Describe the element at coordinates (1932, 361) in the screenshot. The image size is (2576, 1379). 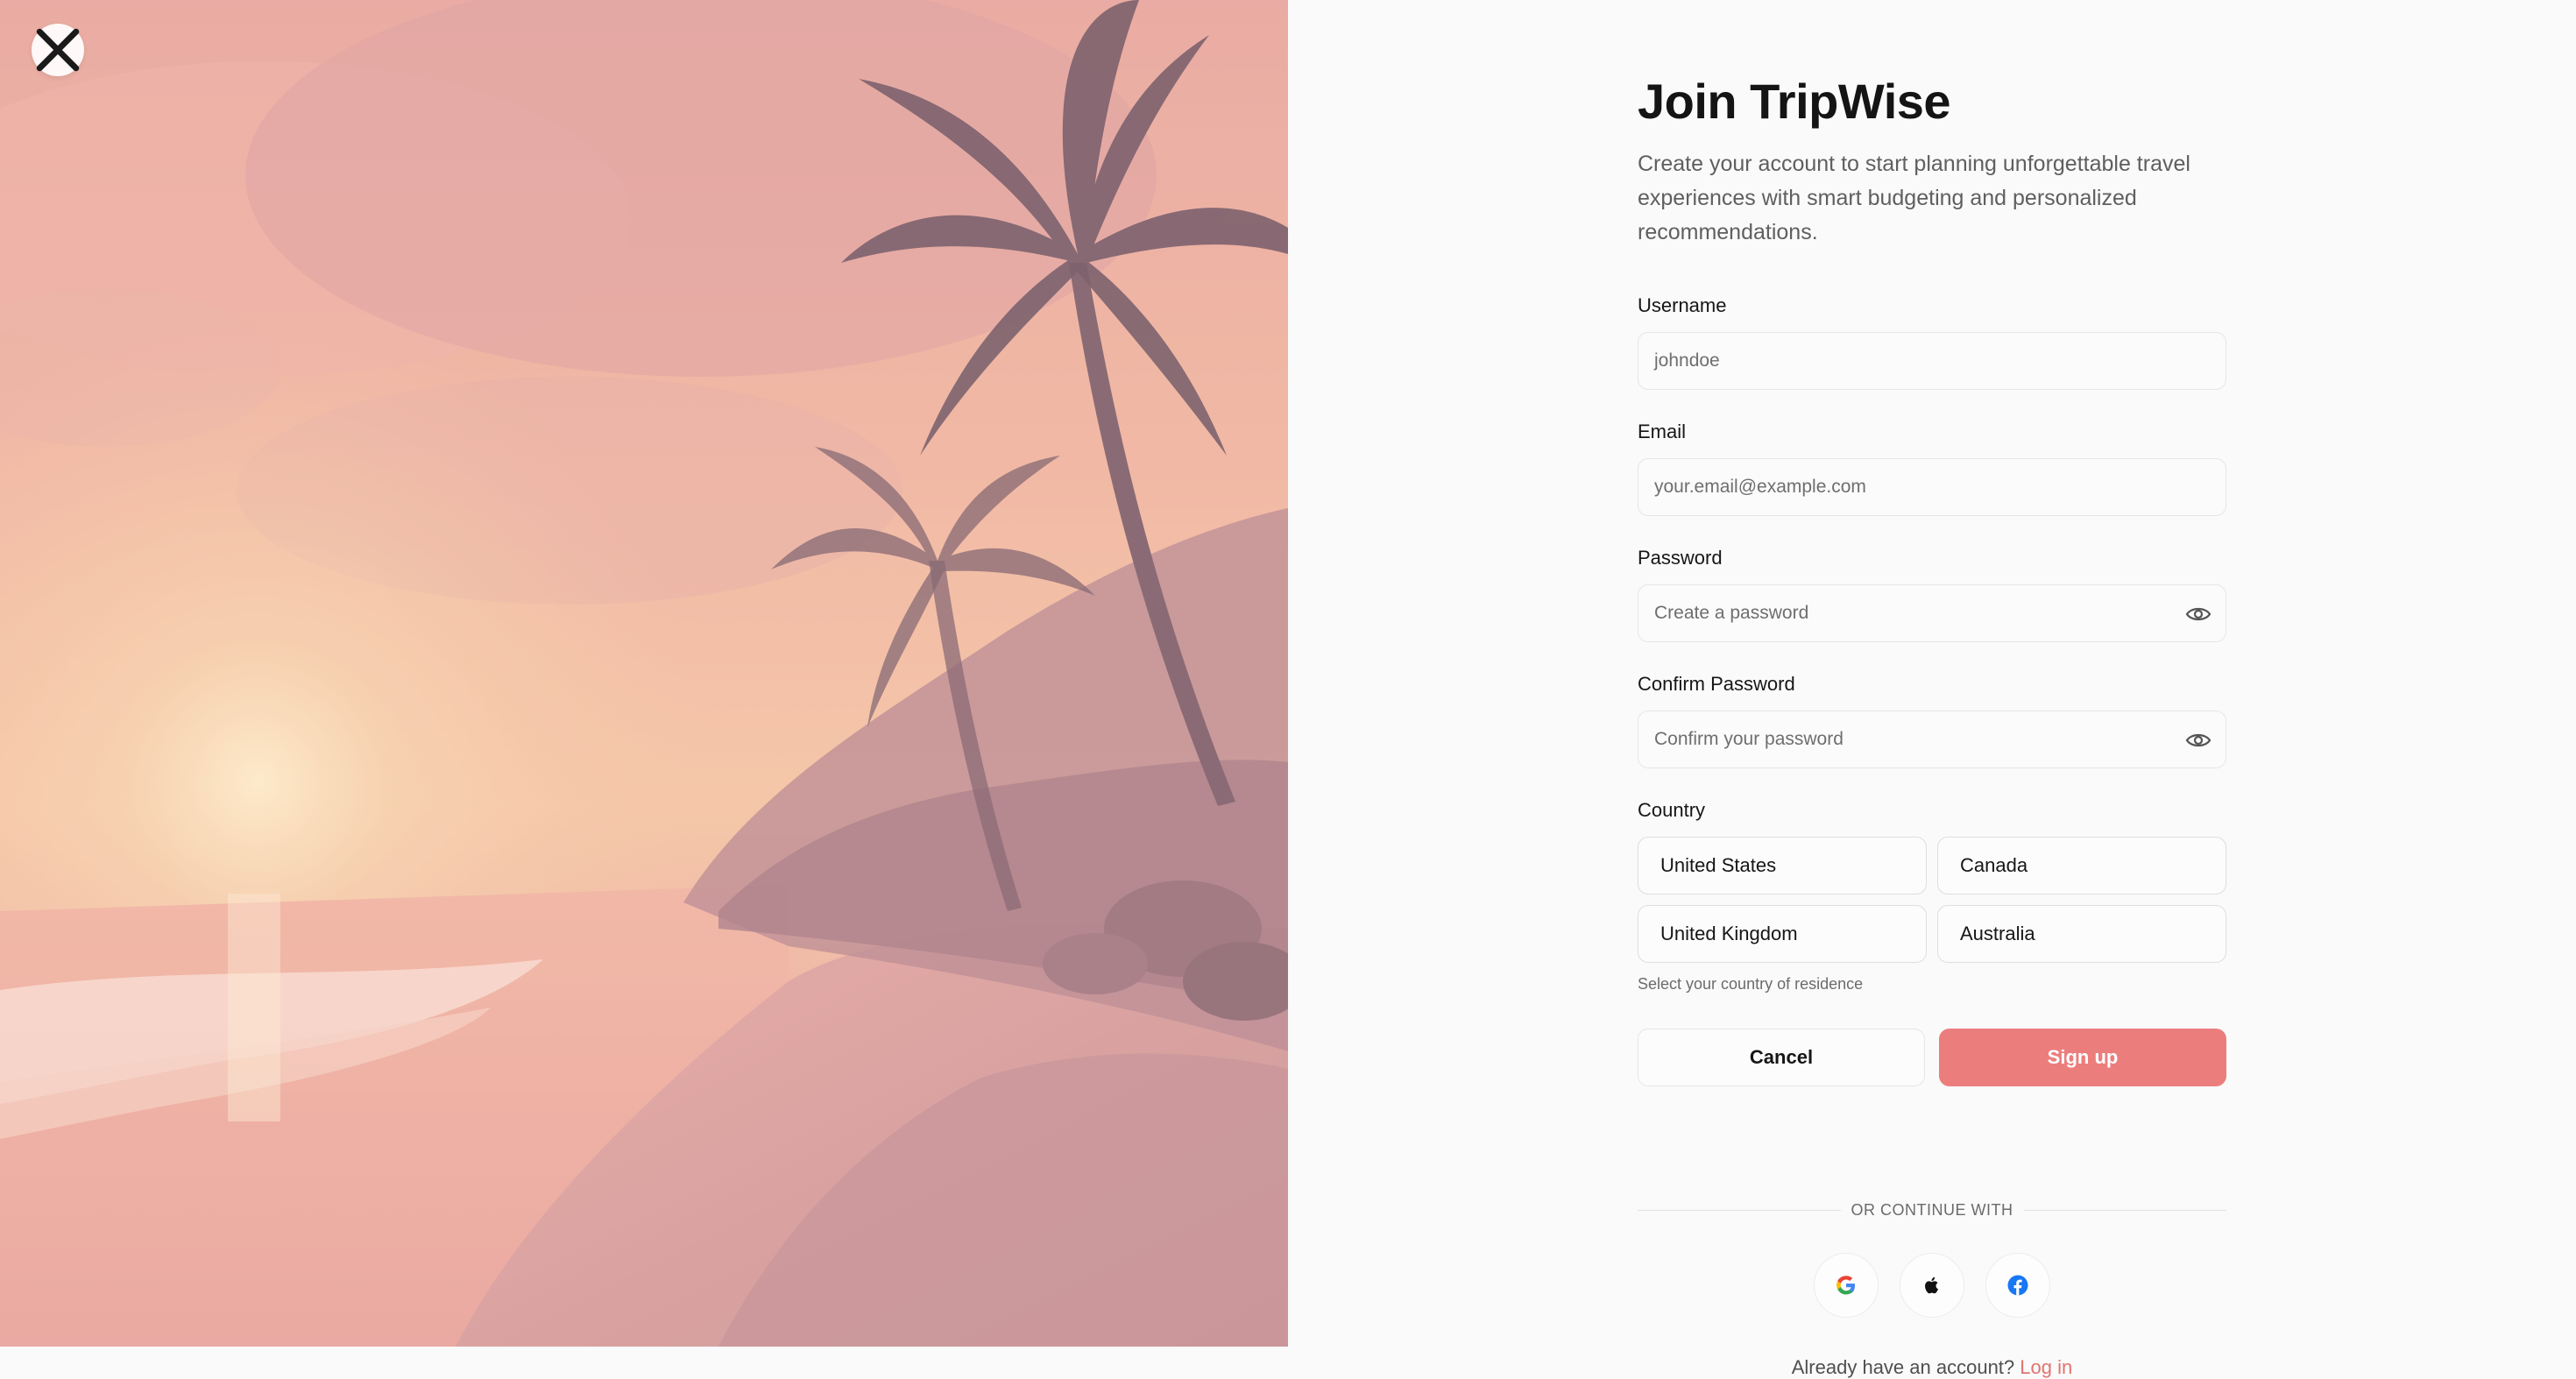
I see `username-input: johndoe` at that location.